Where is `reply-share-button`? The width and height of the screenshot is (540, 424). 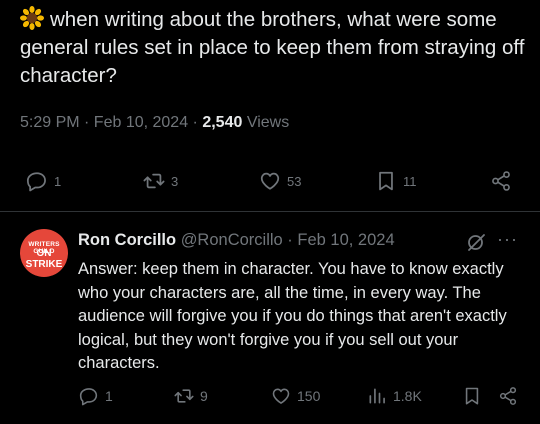
reply-share-button is located at coordinates (508, 396).